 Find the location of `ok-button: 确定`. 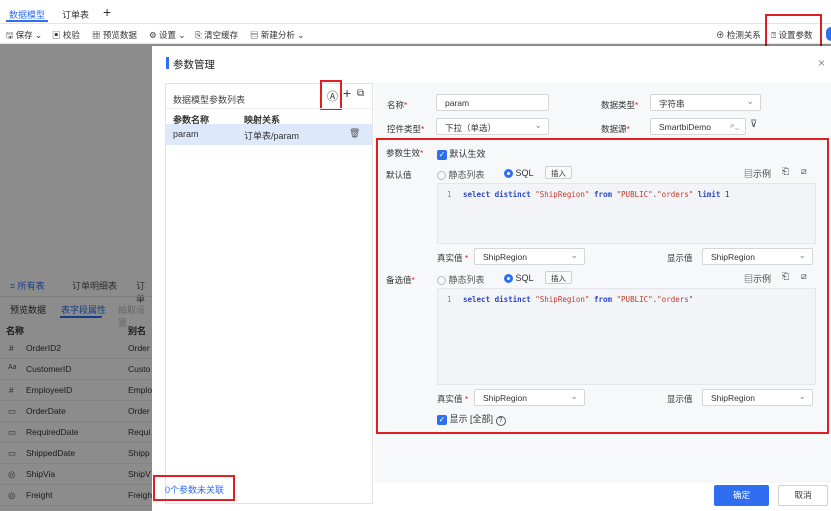

ok-button: 确定 is located at coordinates (741, 495).